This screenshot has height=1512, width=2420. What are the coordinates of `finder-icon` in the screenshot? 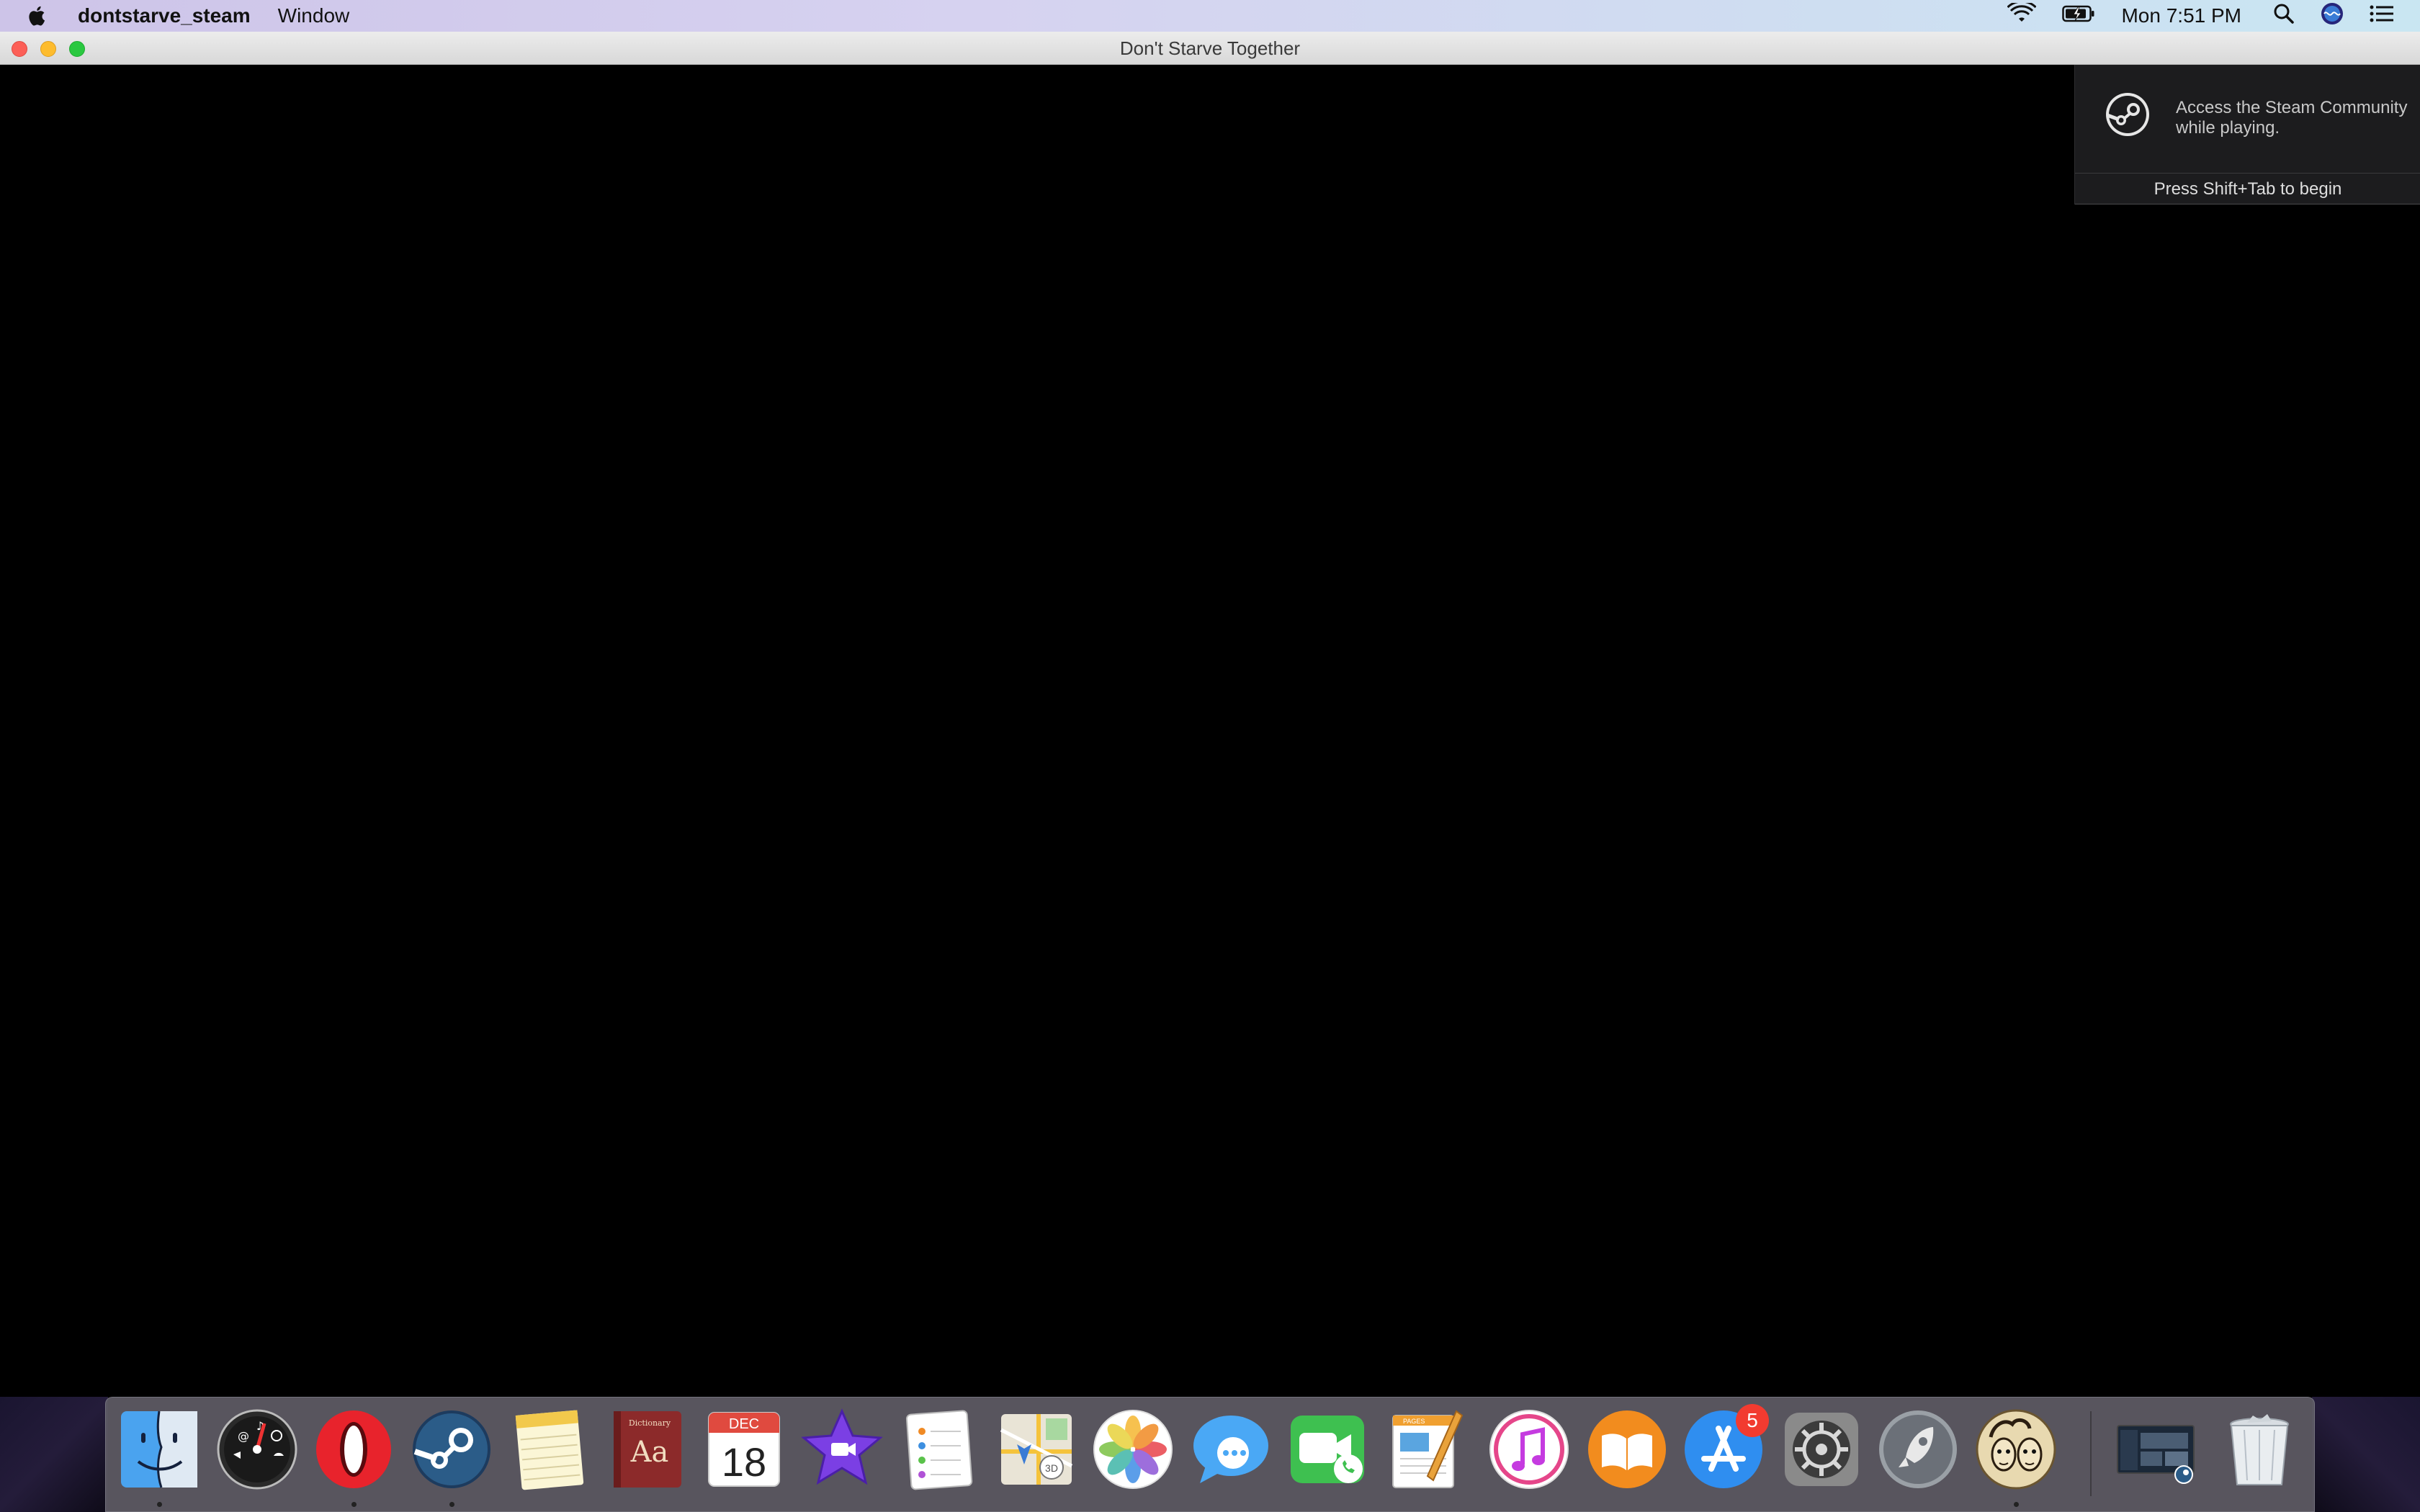 It's located at (159, 1449).